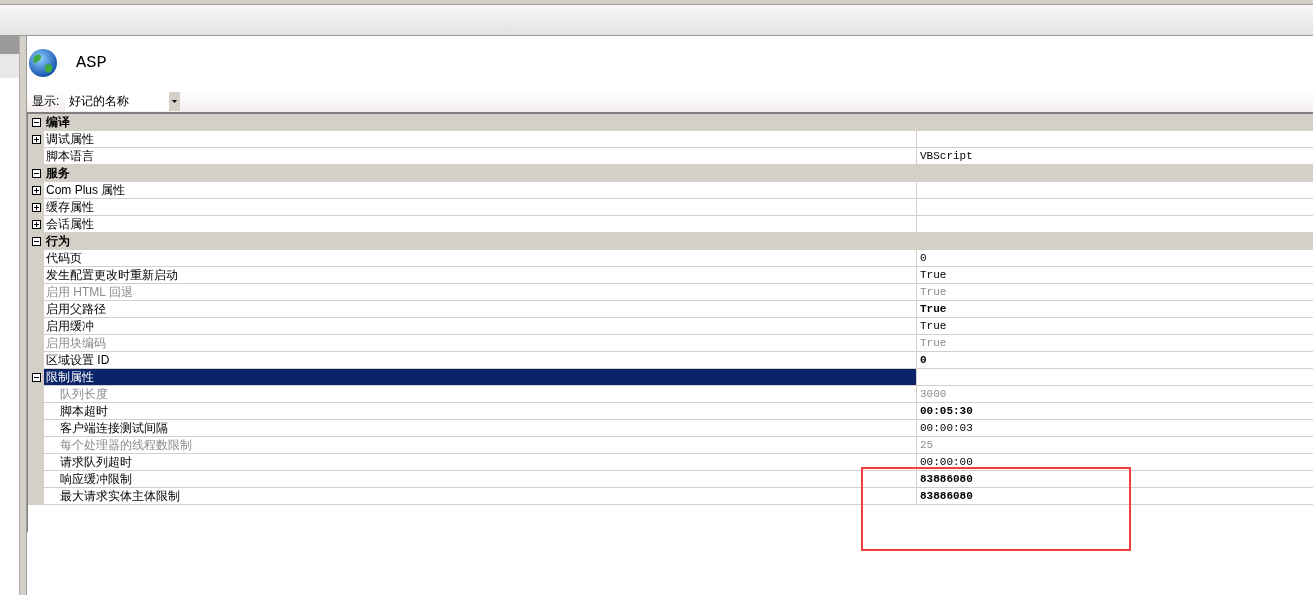  Describe the element at coordinates (57, 241) in the screenshot. I see `category-header: 行为` at that location.